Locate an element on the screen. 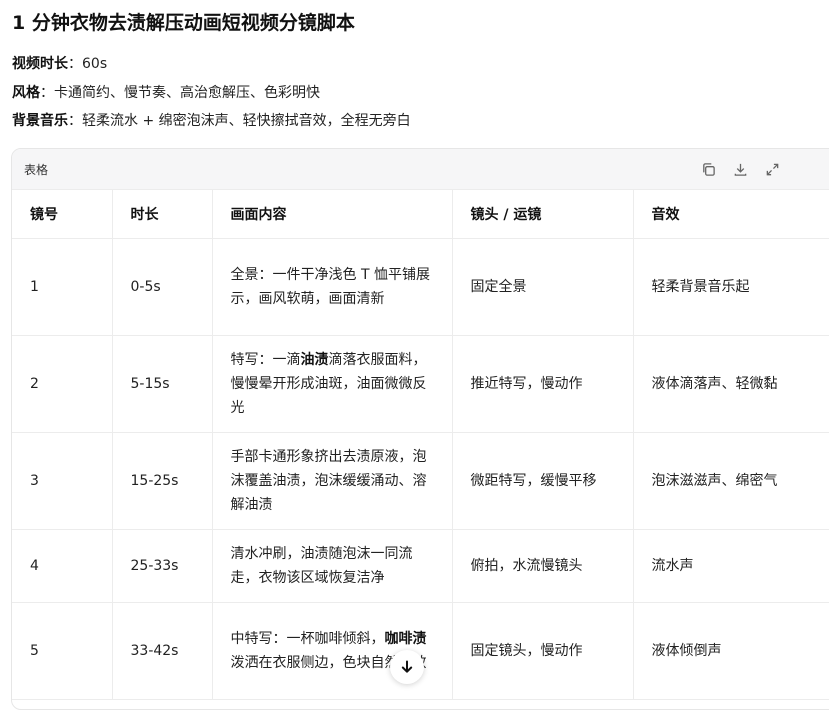  page-title: 1 分钟衣物去渍解压动画短视频分镜脚本 is located at coordinates (183, 23).